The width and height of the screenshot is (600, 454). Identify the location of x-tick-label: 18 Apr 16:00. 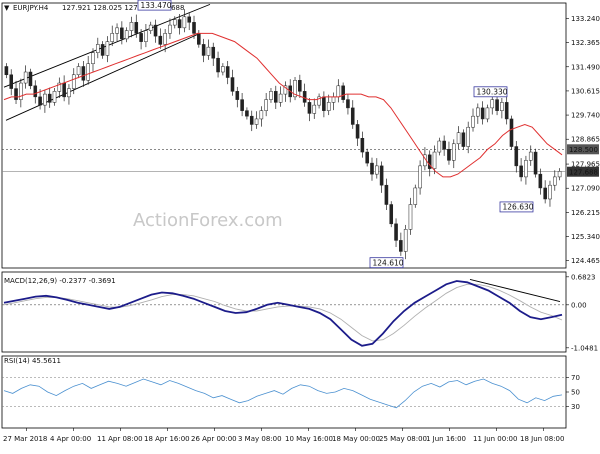
(167, 439).